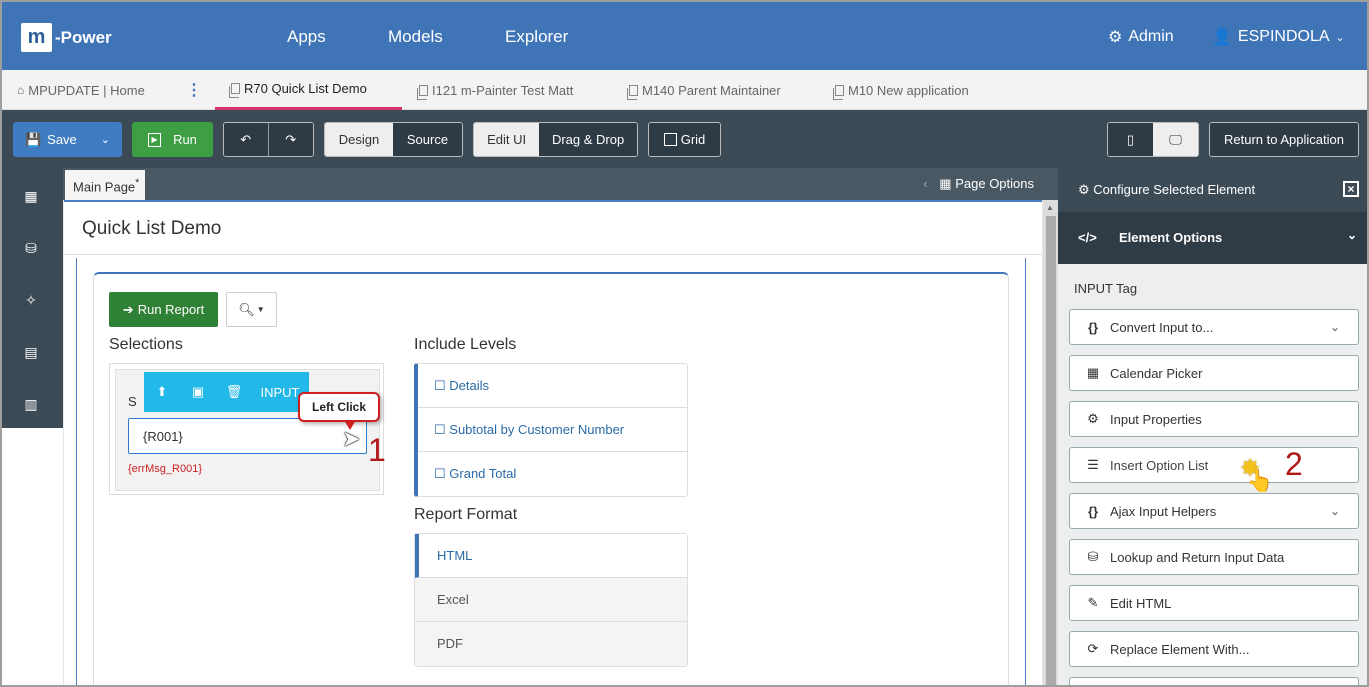  Describe the element at coordinates (31, 352) in the screenshot. I see `calendar-icon: ▤` at that location.